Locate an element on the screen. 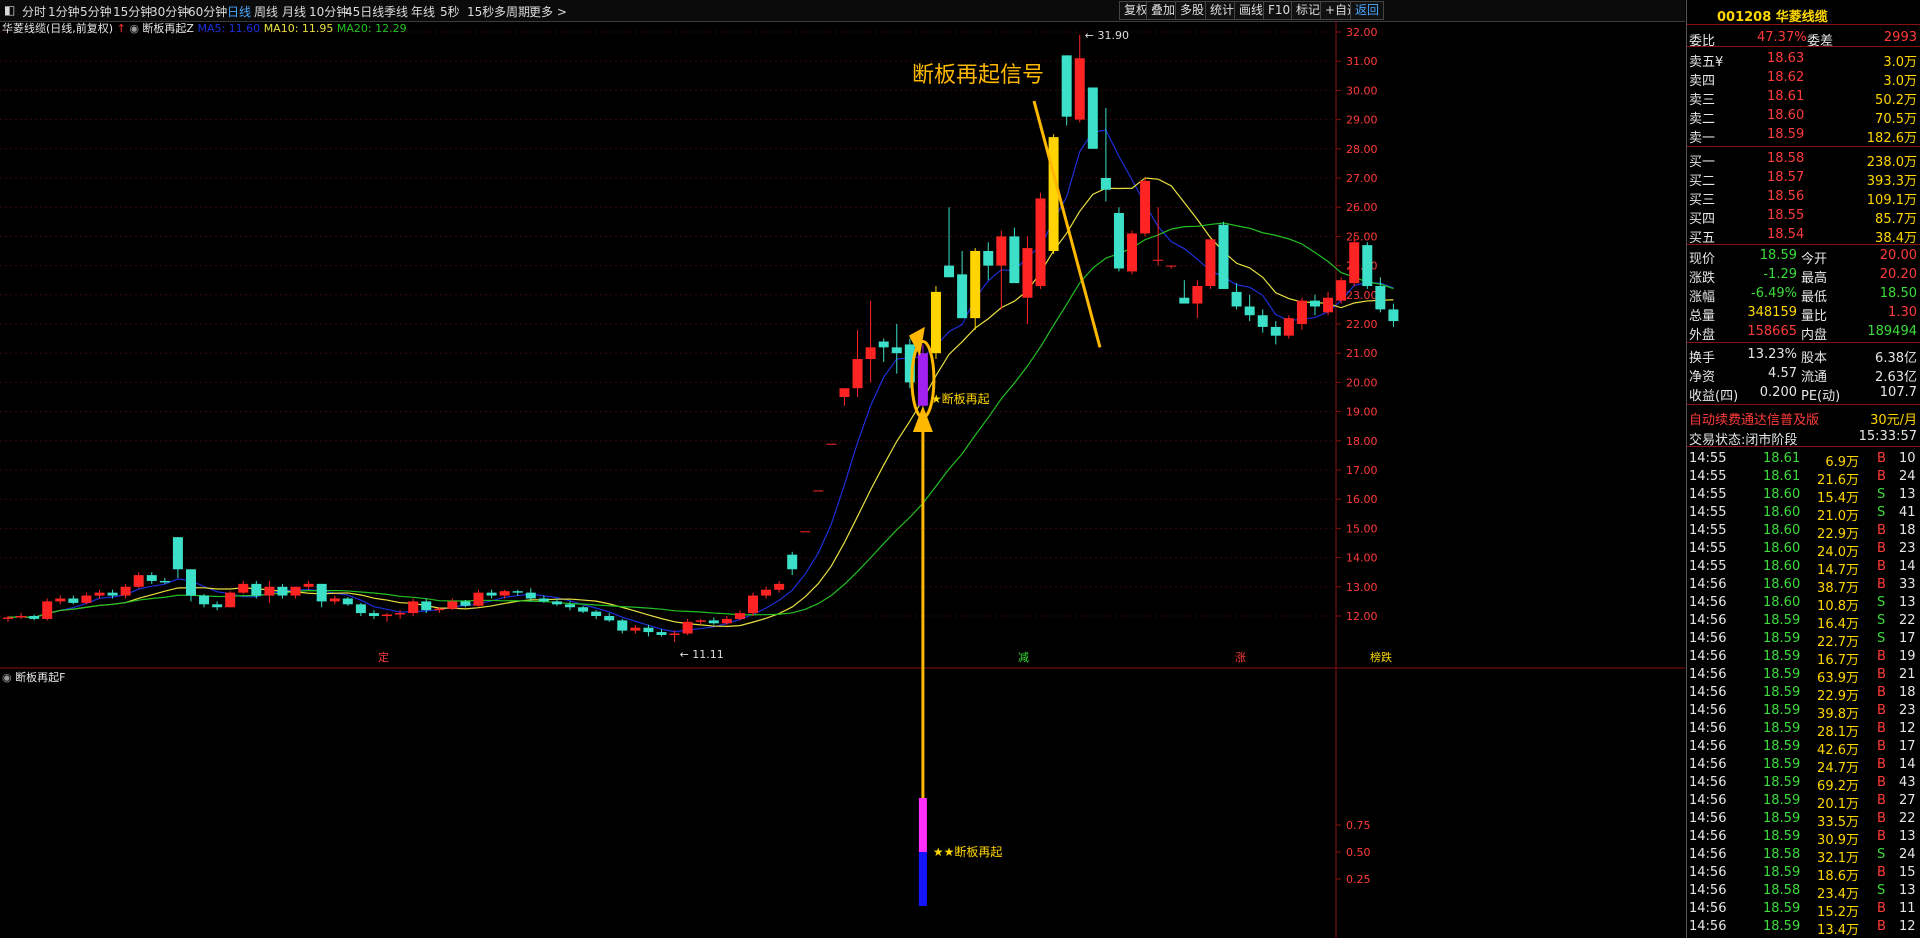 This screenshot has height=938, width=1920. period-tab-5: 60分钟 is located at coordinates (207, 11).